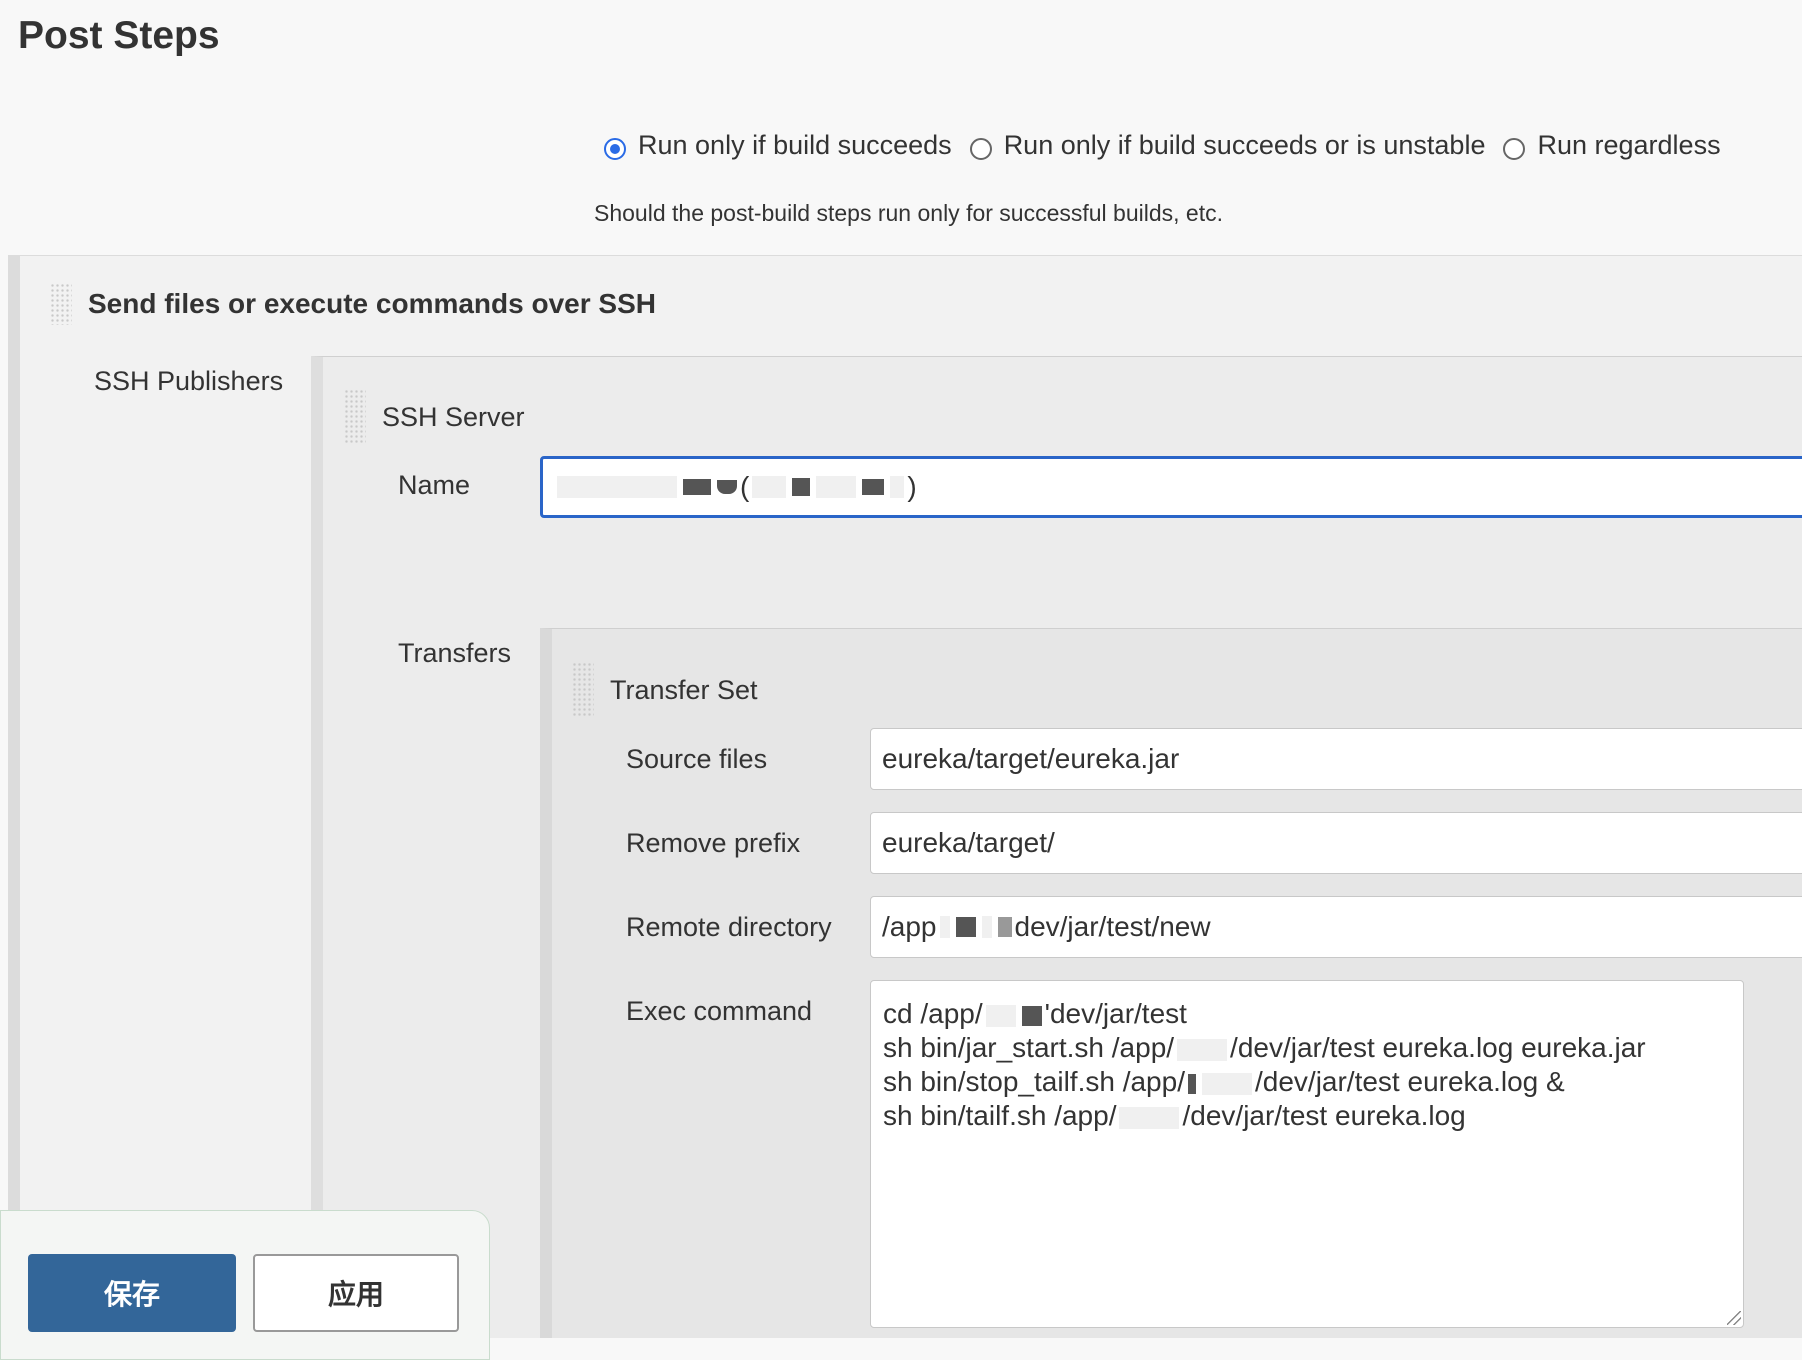  Describe the element at coordinates (1734, 1318) in the screenshot. I see `resize-handle-icon` at that location.